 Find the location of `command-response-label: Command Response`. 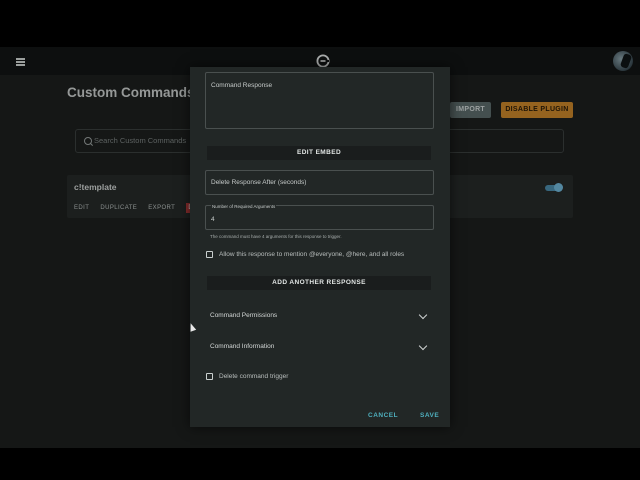

command-response-label: Command Response is located at coordinates (242, 85).